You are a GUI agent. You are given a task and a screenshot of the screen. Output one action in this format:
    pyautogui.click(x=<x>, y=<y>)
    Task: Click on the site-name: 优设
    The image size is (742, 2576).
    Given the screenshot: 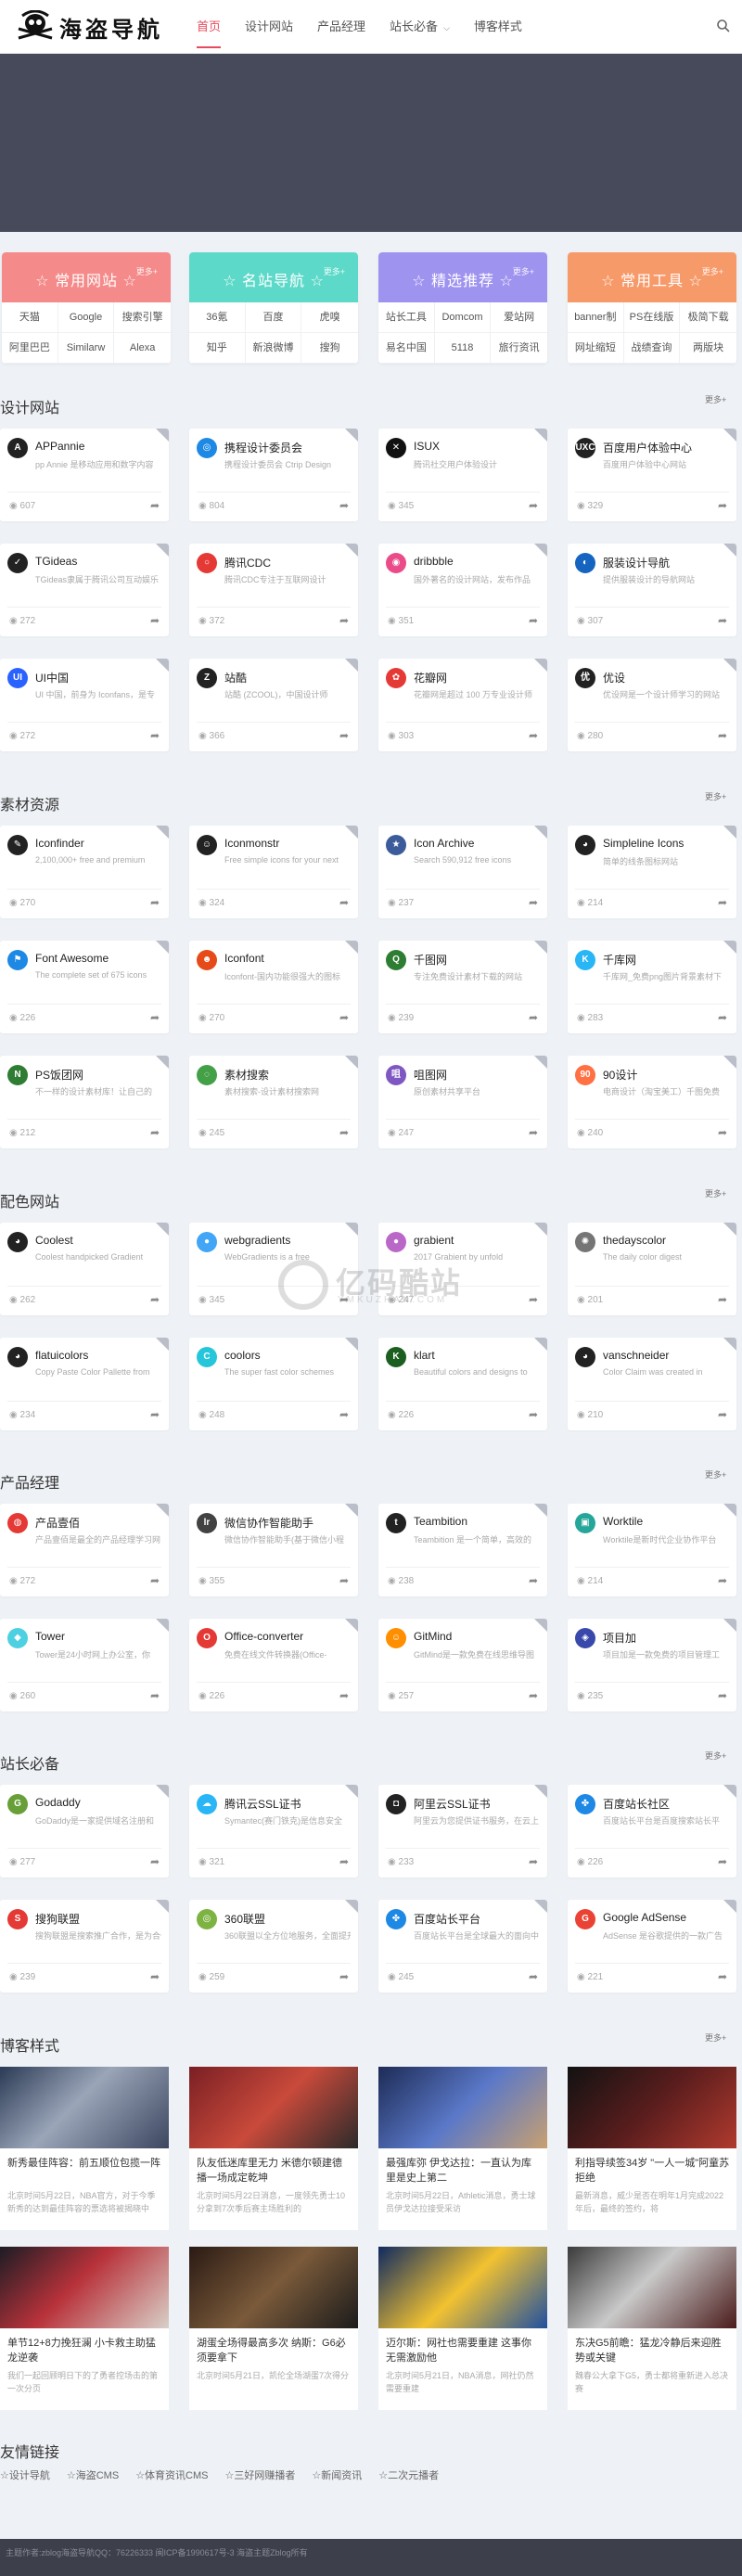 What is the action you would take?
    pyautogui.click(x=663, y=678)
    